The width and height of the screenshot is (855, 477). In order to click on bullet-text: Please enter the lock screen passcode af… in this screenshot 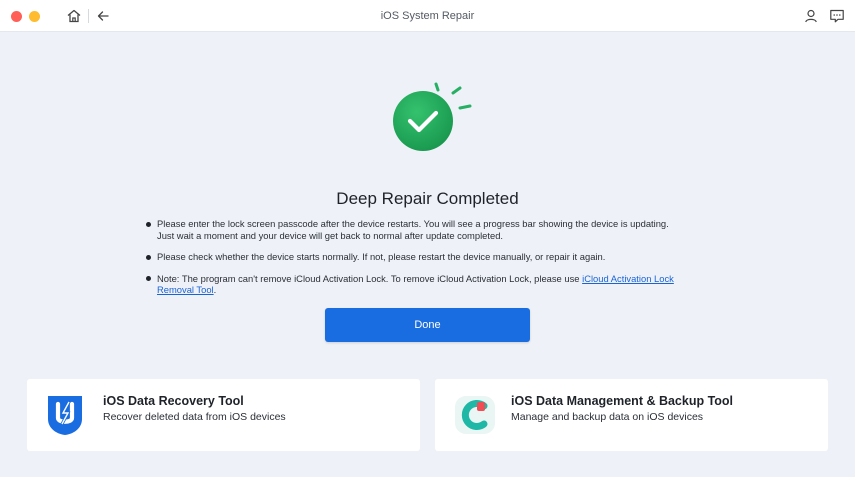, I will do `click(413, 223)`.